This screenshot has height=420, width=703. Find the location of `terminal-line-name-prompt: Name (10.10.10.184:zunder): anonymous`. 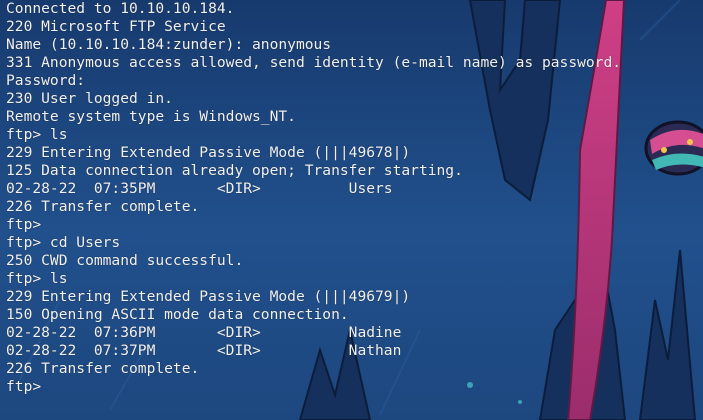

terminal-line-name-prompt: Name (10.10.10.184:zunder): anonymous is located at coordinates (169, 44).